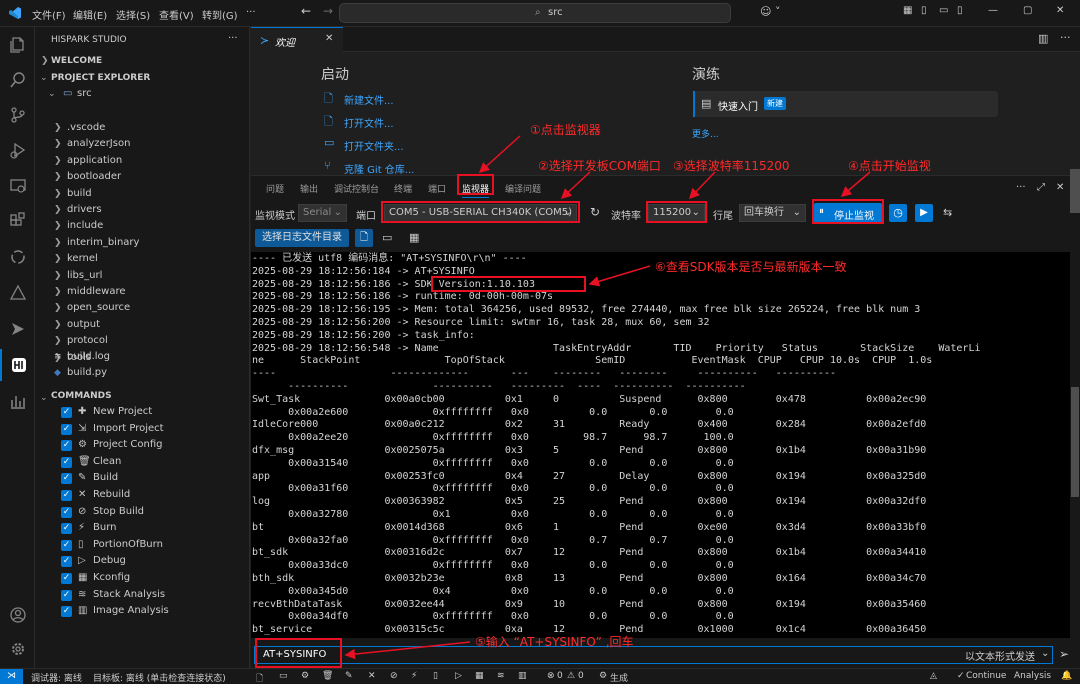 The image size is (1080, 684). Describe the element at coordinates (571, 676) in the screenshot. I see `warning-icon: ⚠` at that location.